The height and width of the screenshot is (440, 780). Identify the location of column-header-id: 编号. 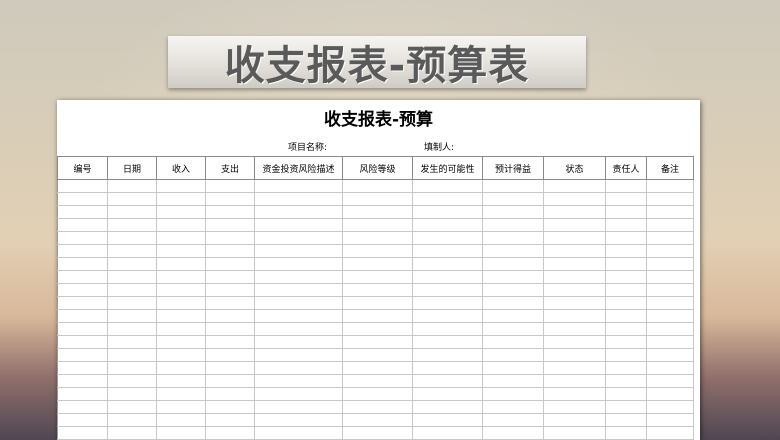
(82, 168).